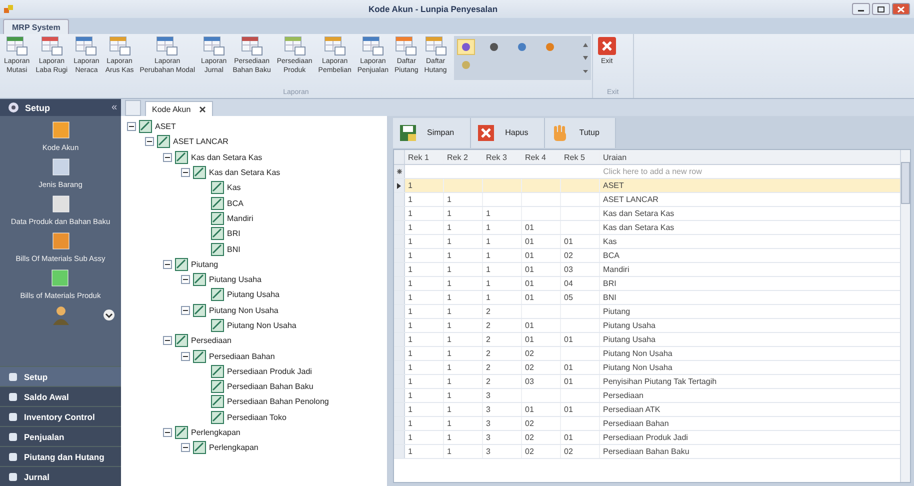 Image resolution: width=914 pixels, height=486 pixels. I want to click on gallery-item, so click(465, 47).